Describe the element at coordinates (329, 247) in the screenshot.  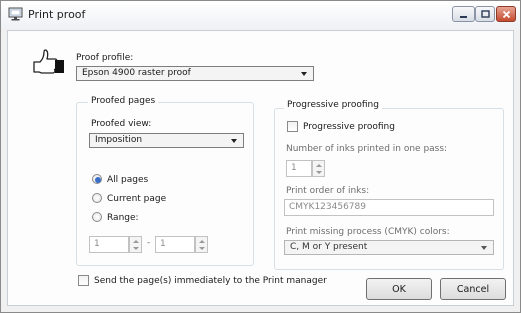
I see `missing-colors-value: C, M or Y present` at that location.